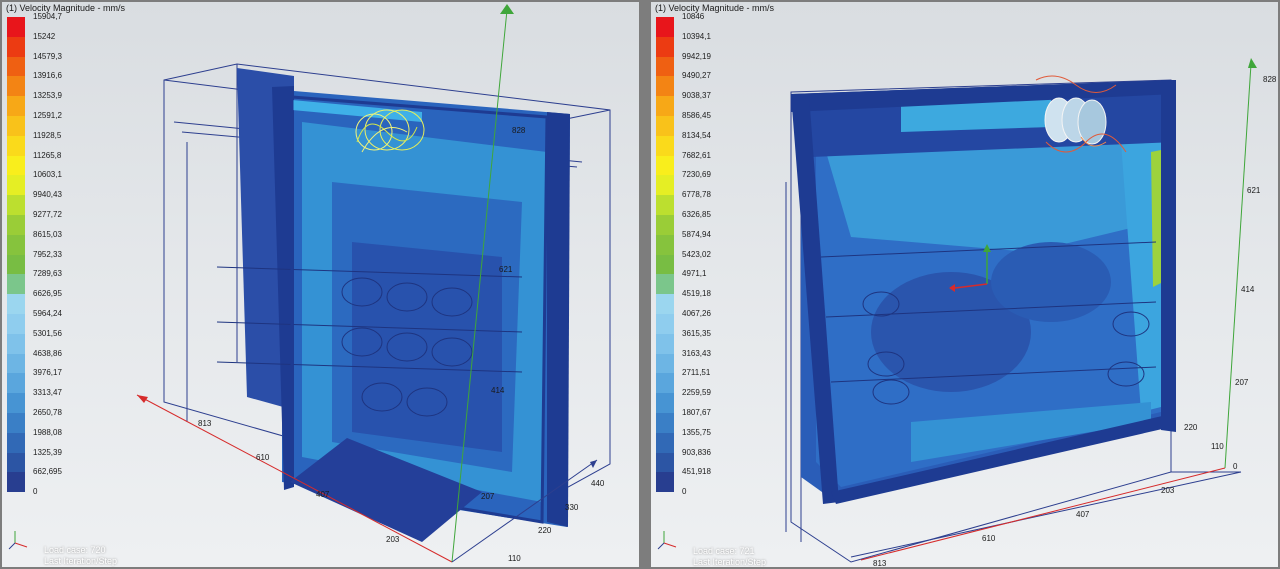  I want to click on legend-row: 451,918, so click(706, 480).